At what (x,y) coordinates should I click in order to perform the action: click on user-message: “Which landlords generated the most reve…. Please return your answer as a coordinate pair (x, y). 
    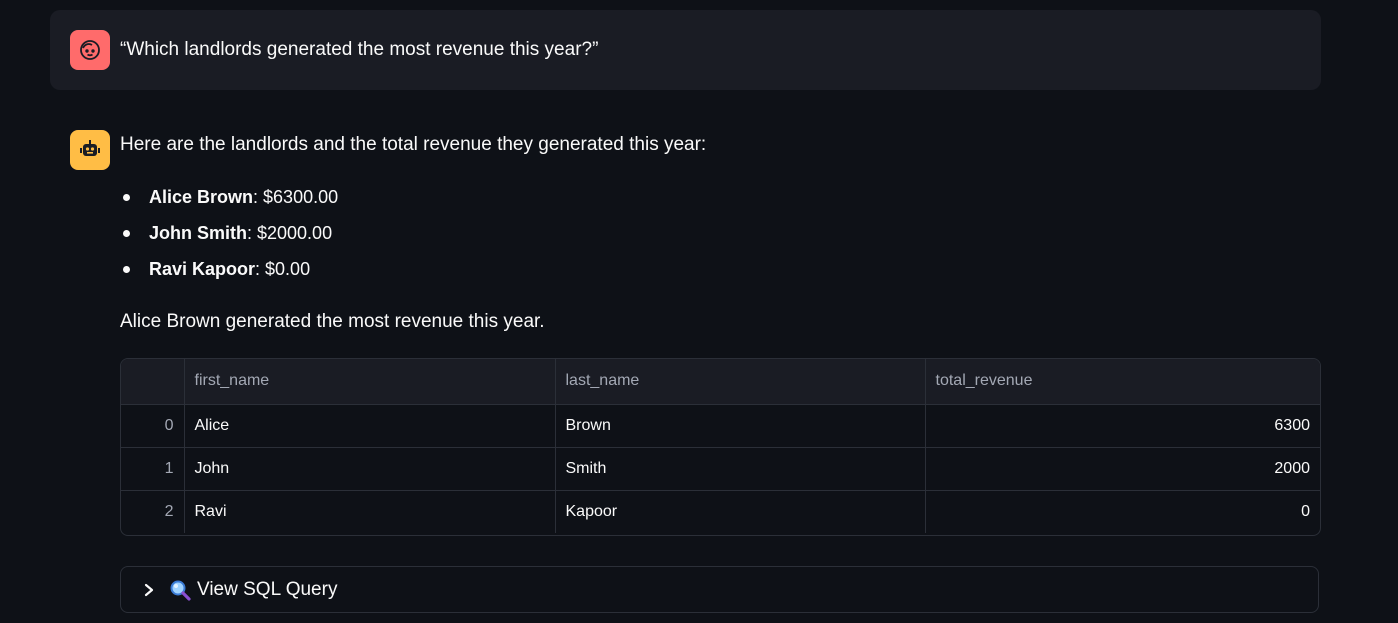
    Looking at the image, I should click on (685, 50).